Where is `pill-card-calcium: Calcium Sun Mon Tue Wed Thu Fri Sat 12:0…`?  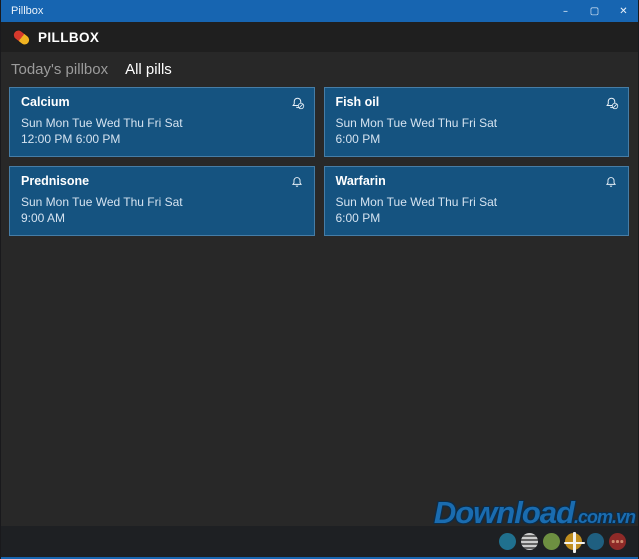
pill-card-calcium: Calcium Sun Mon Tue Wed Thu Fri Sat 12:0… is located at coordinates (162, 122).